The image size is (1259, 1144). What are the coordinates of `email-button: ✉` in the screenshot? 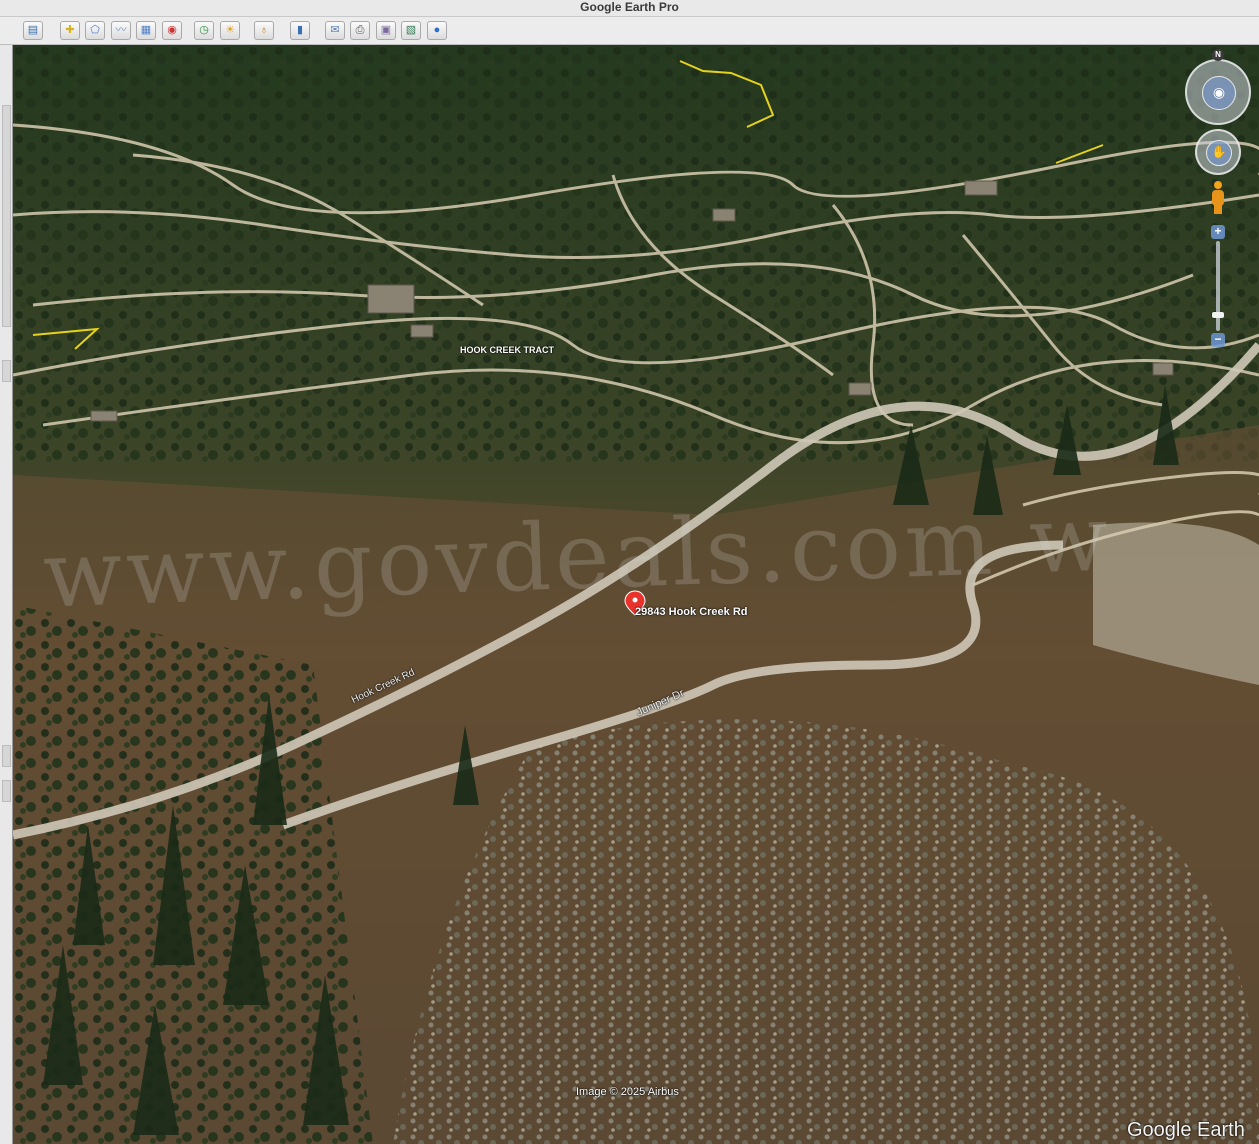 It's located at (335, 30).